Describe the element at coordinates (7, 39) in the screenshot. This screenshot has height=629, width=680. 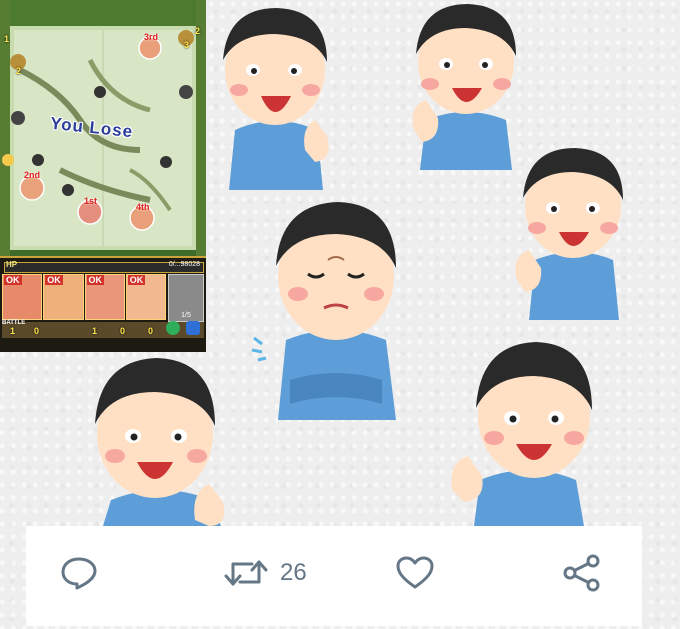
I see `corner-number: 1` at that location.